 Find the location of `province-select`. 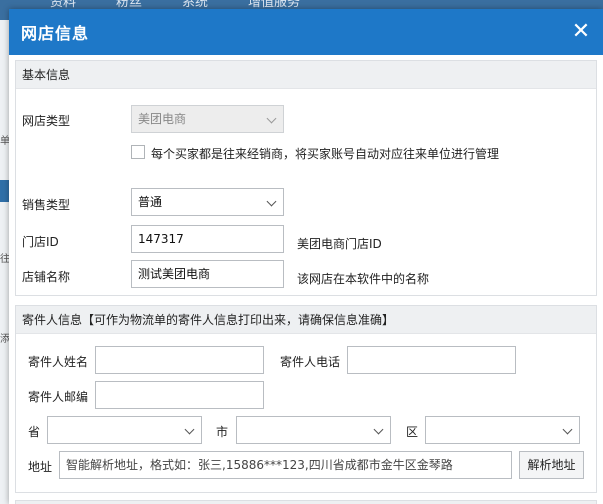

province-select is located at coordinates (124, 430).